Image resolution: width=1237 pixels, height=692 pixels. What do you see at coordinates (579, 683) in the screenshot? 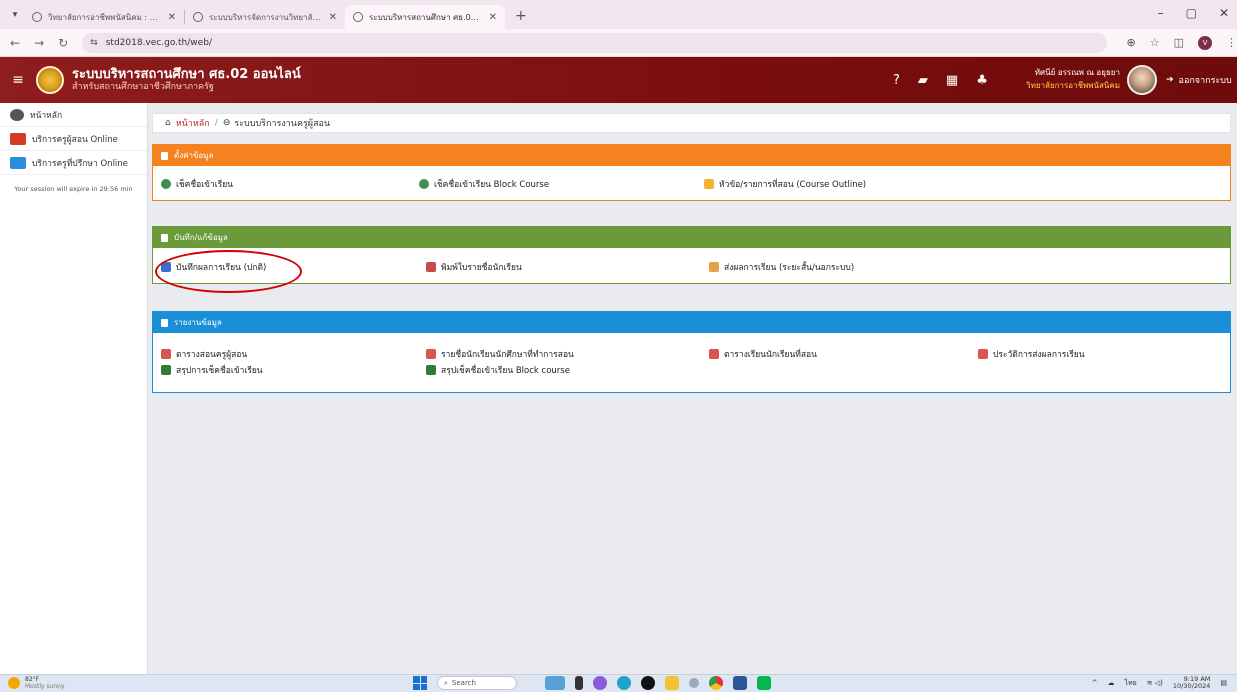
I see `file-explorer-icon` at bounding box center [579, 683].